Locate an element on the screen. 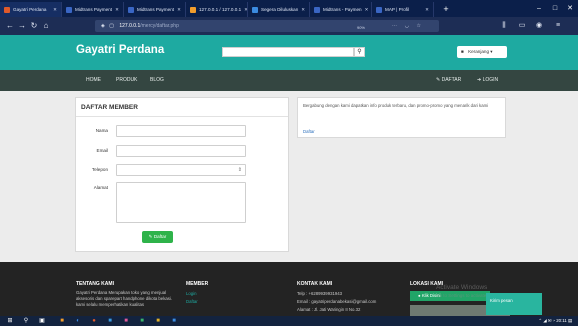 The width and height of the screenshot is (578, 326). task-view-icon: ▣ is located at coordinates (42, 321).